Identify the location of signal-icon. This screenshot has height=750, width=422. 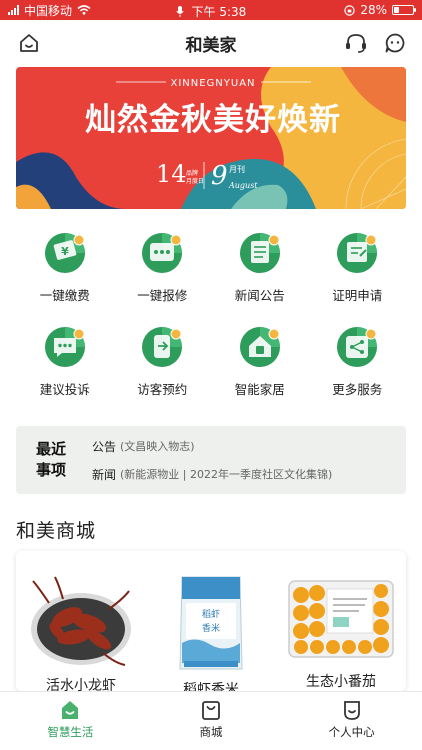
(13, 10).